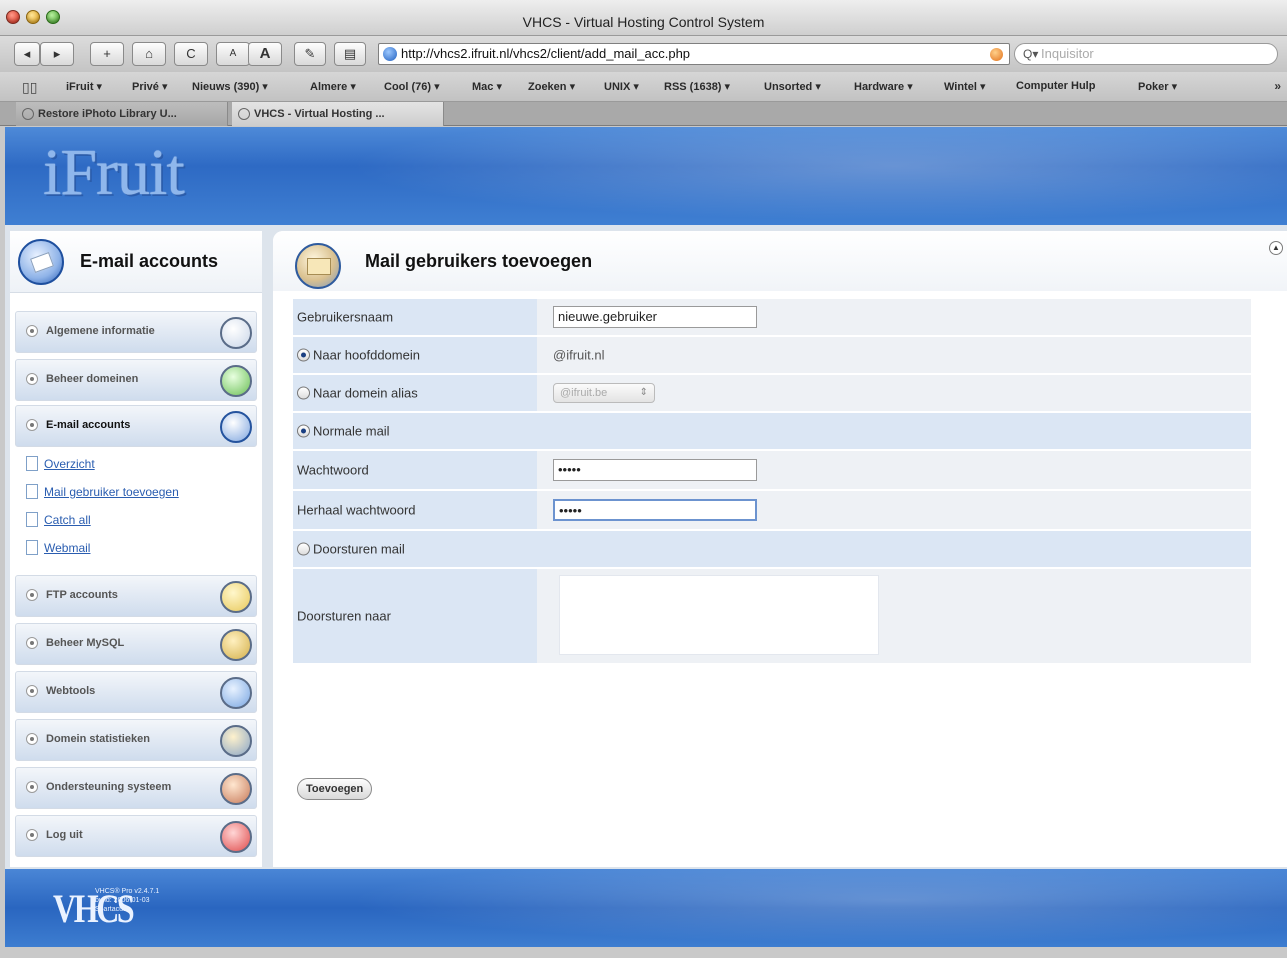 The width and height of the screenshot is (1287, 958). Describe the element at coordinates (964, 86) in the screenshot. I see `bookmark-item: Wintel ▾` at that location.